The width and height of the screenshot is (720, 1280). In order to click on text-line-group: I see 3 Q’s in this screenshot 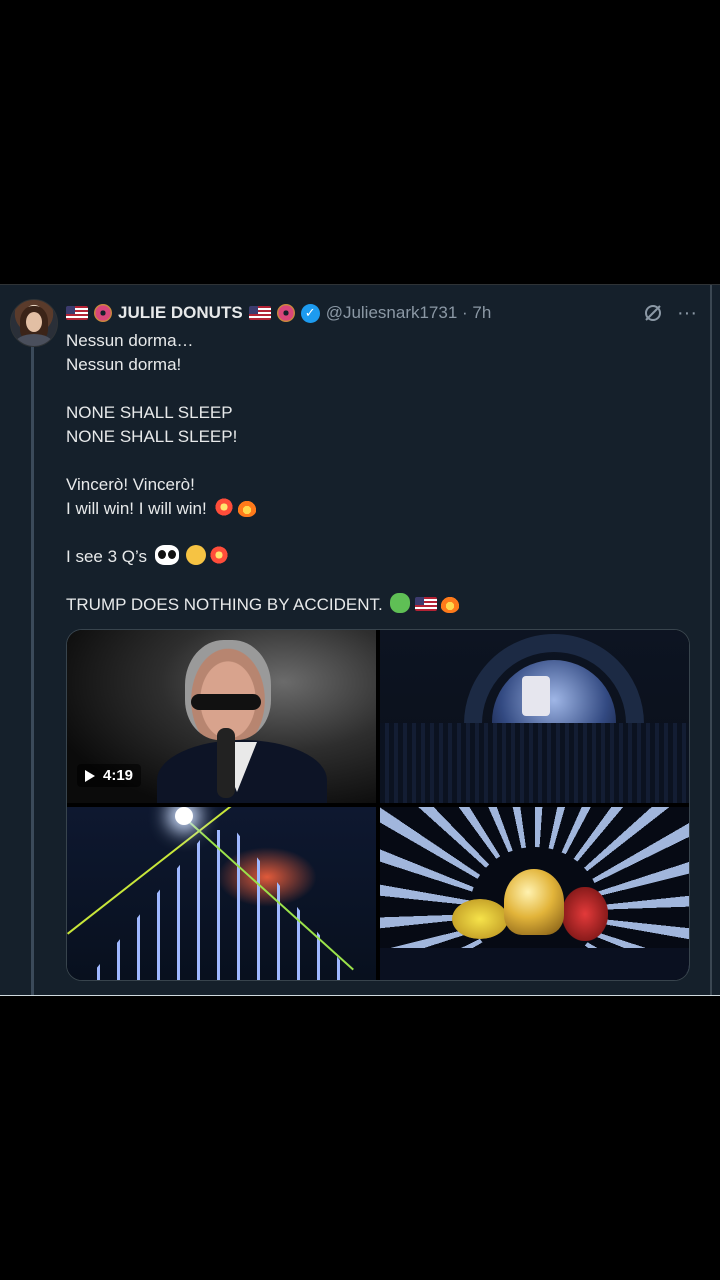, I will do `click(366, 557)`.